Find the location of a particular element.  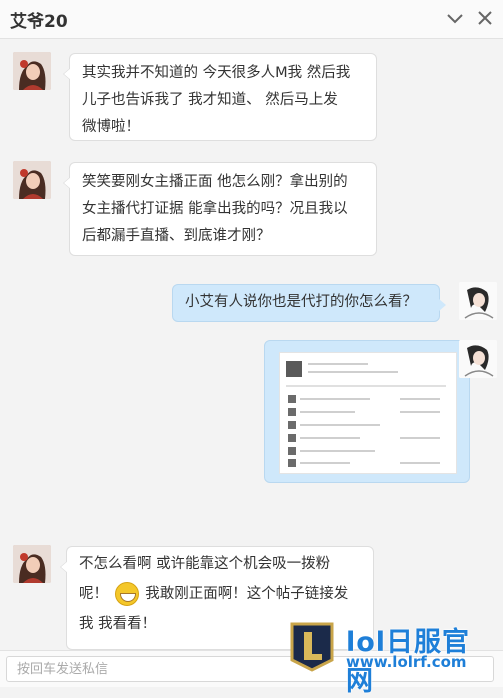

chevron-down-icon is located at coordinates (455, 18).